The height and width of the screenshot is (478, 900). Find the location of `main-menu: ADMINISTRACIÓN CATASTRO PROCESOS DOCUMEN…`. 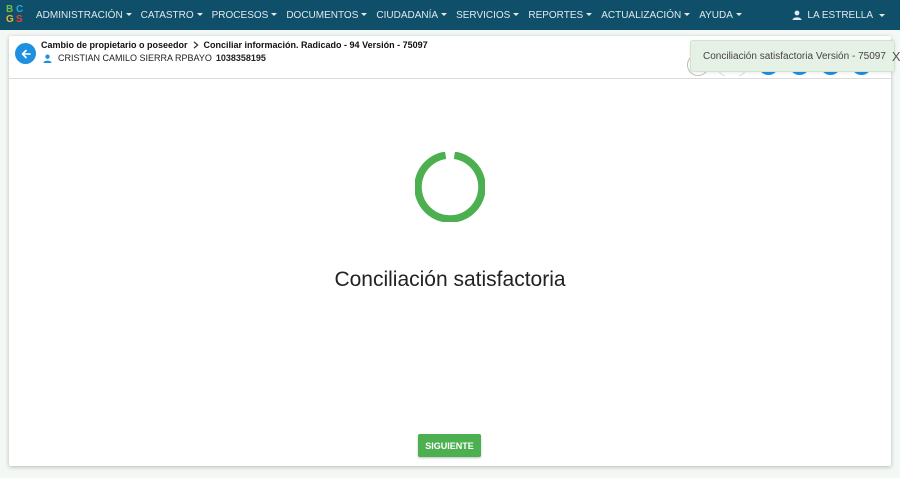

main-menu: ADMINISTRACIÓN CATASTRO PROCESOS DOCUMEN… is located at coordinates (393, 15).